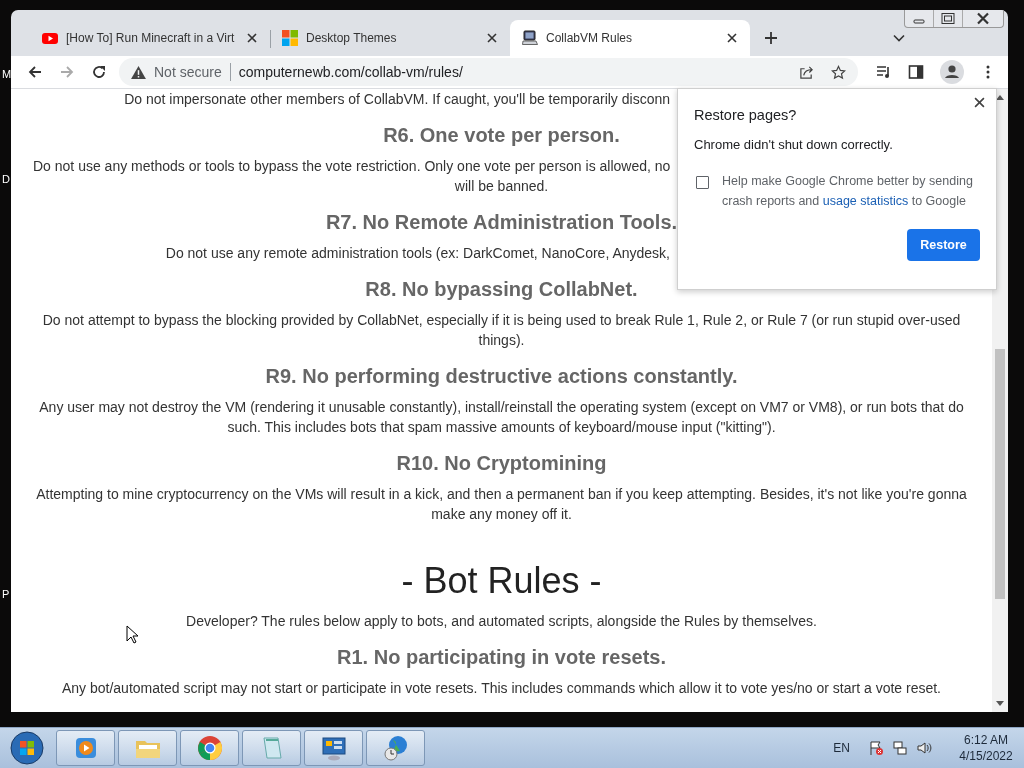 This screenshot has height=768, width=1024. What do you see at coordinates (501, 330) in the screenshot?
I see `rule-text: Do not attempt to bypass the blocking provided by CollabNet, especially if it is being used to break Rule 1, Rule 2, or Rule 7 (or run stupid over-used things).` at bounding box center [501, 330].